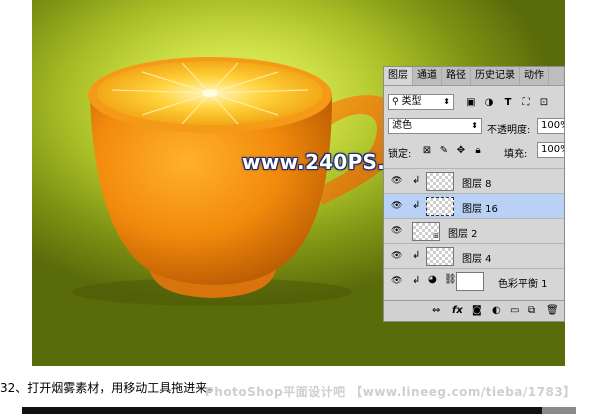 The image size is (612, 414). Describe the element at coordinates (477, 184) in the screenshot. I see `layer-name: 图层 8` at that location.